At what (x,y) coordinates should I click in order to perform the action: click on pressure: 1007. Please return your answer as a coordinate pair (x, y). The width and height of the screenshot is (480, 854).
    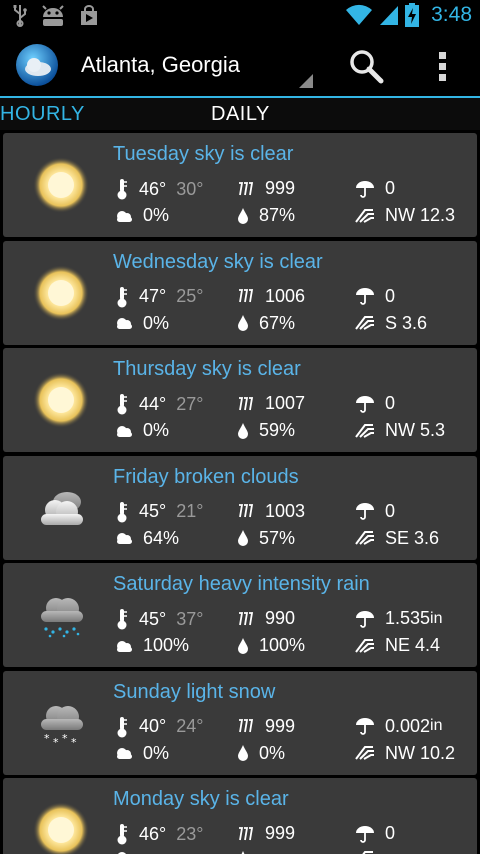
    Looking at the image, I should click on (271, 403).